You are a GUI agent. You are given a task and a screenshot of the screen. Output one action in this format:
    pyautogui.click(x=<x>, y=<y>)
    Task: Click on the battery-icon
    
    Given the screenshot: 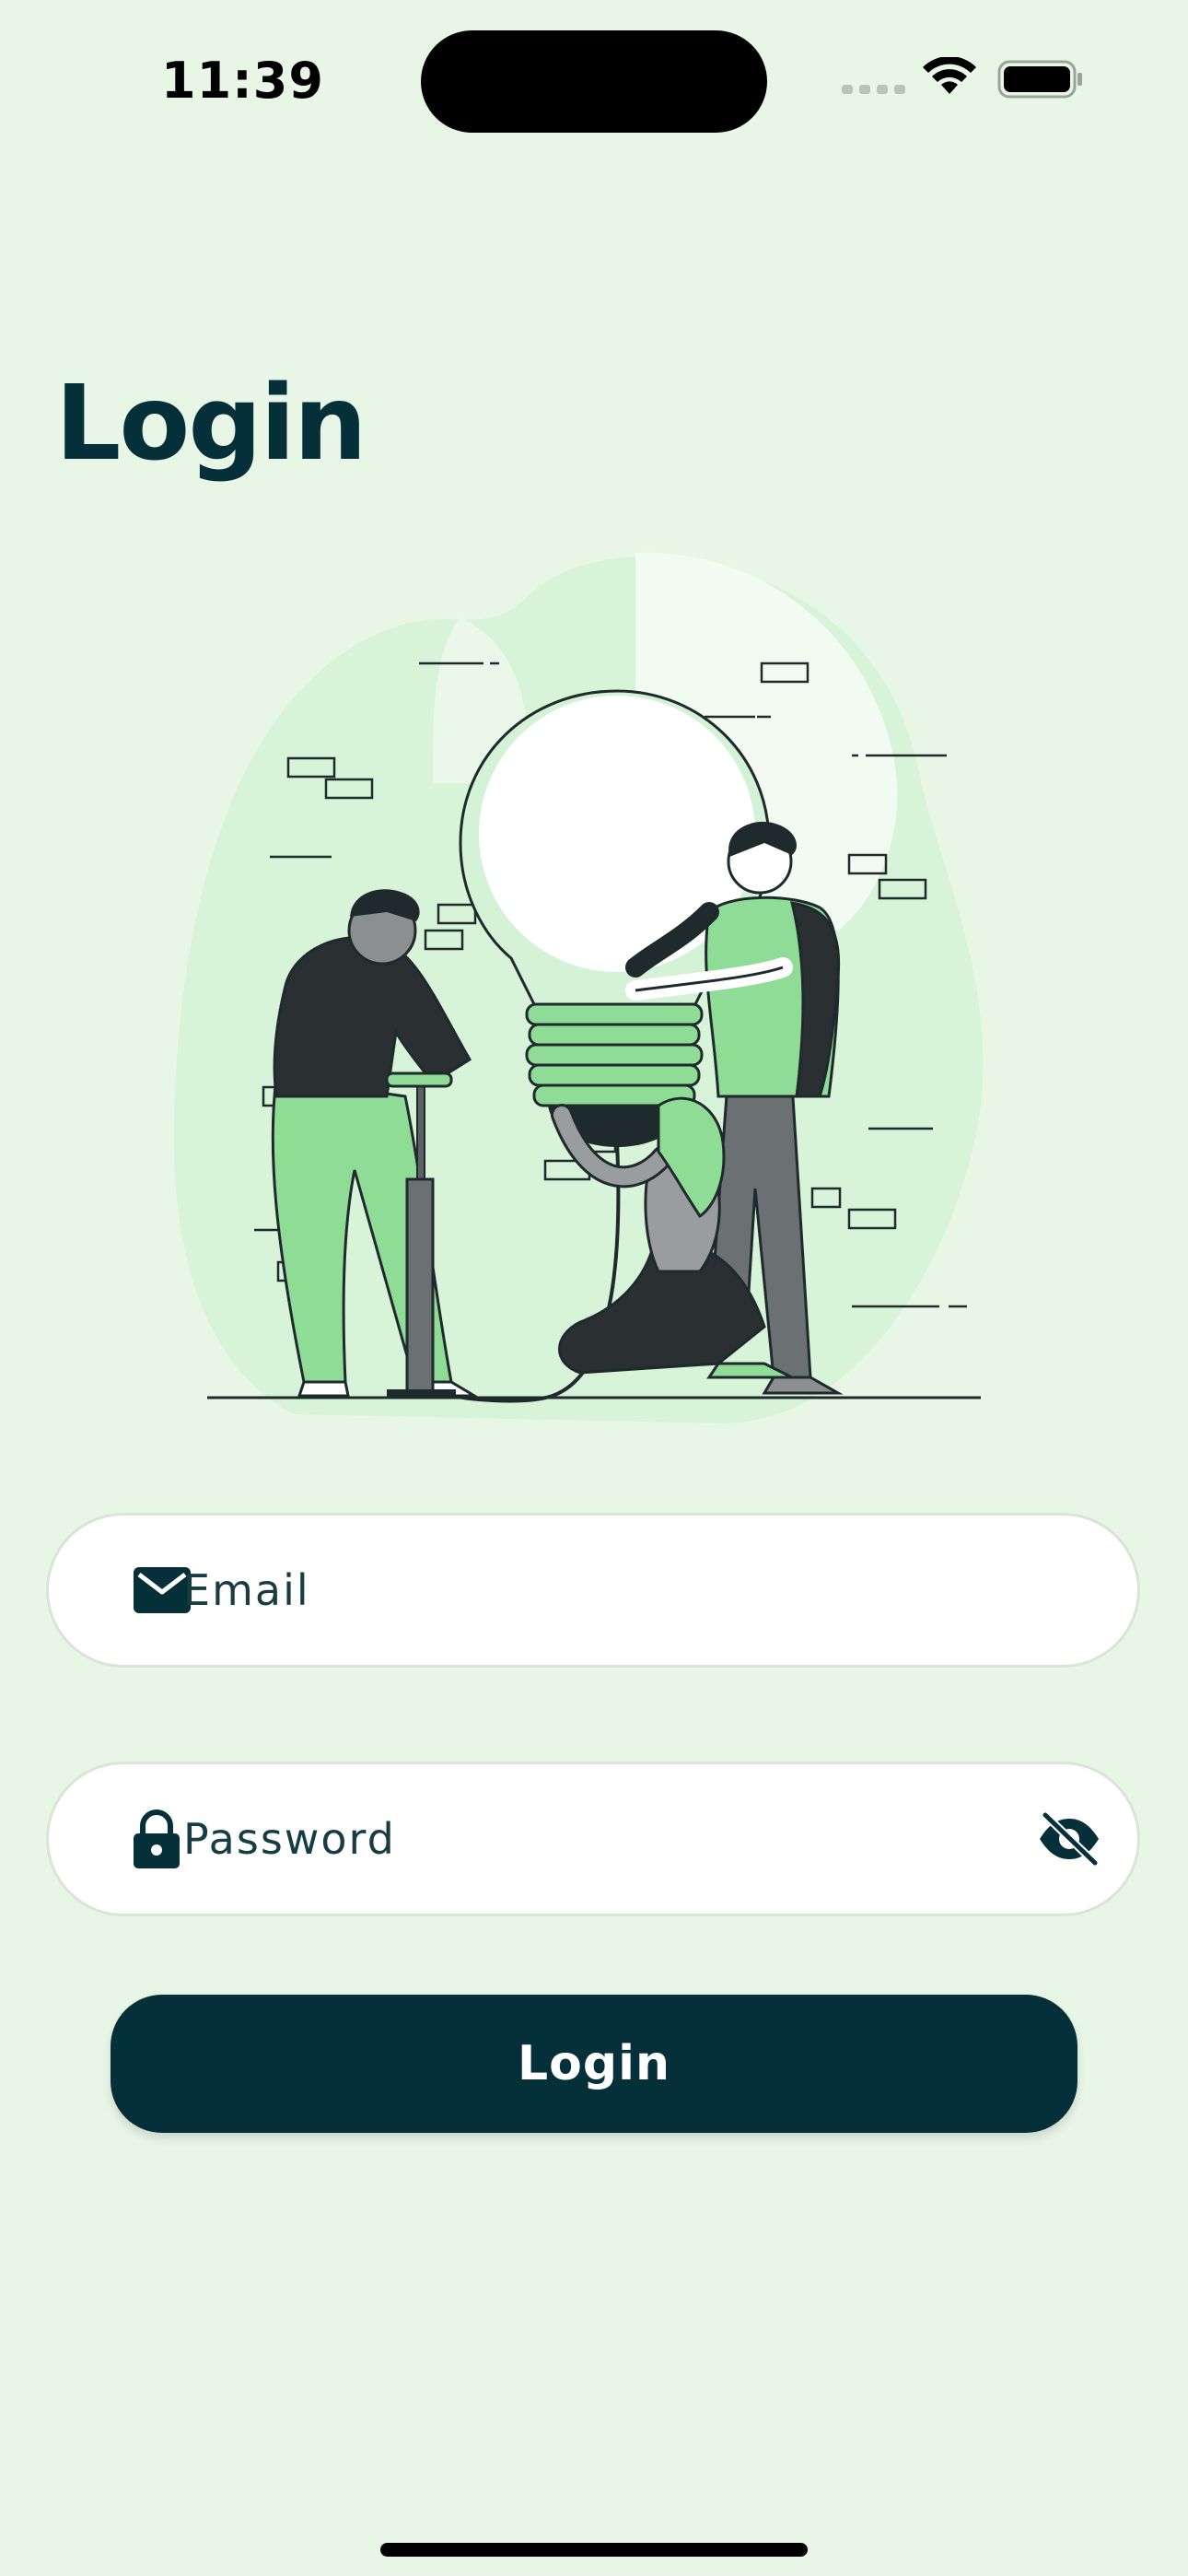 What is the action you would take?
    pyautogui.click(x=1039, y=79)
    